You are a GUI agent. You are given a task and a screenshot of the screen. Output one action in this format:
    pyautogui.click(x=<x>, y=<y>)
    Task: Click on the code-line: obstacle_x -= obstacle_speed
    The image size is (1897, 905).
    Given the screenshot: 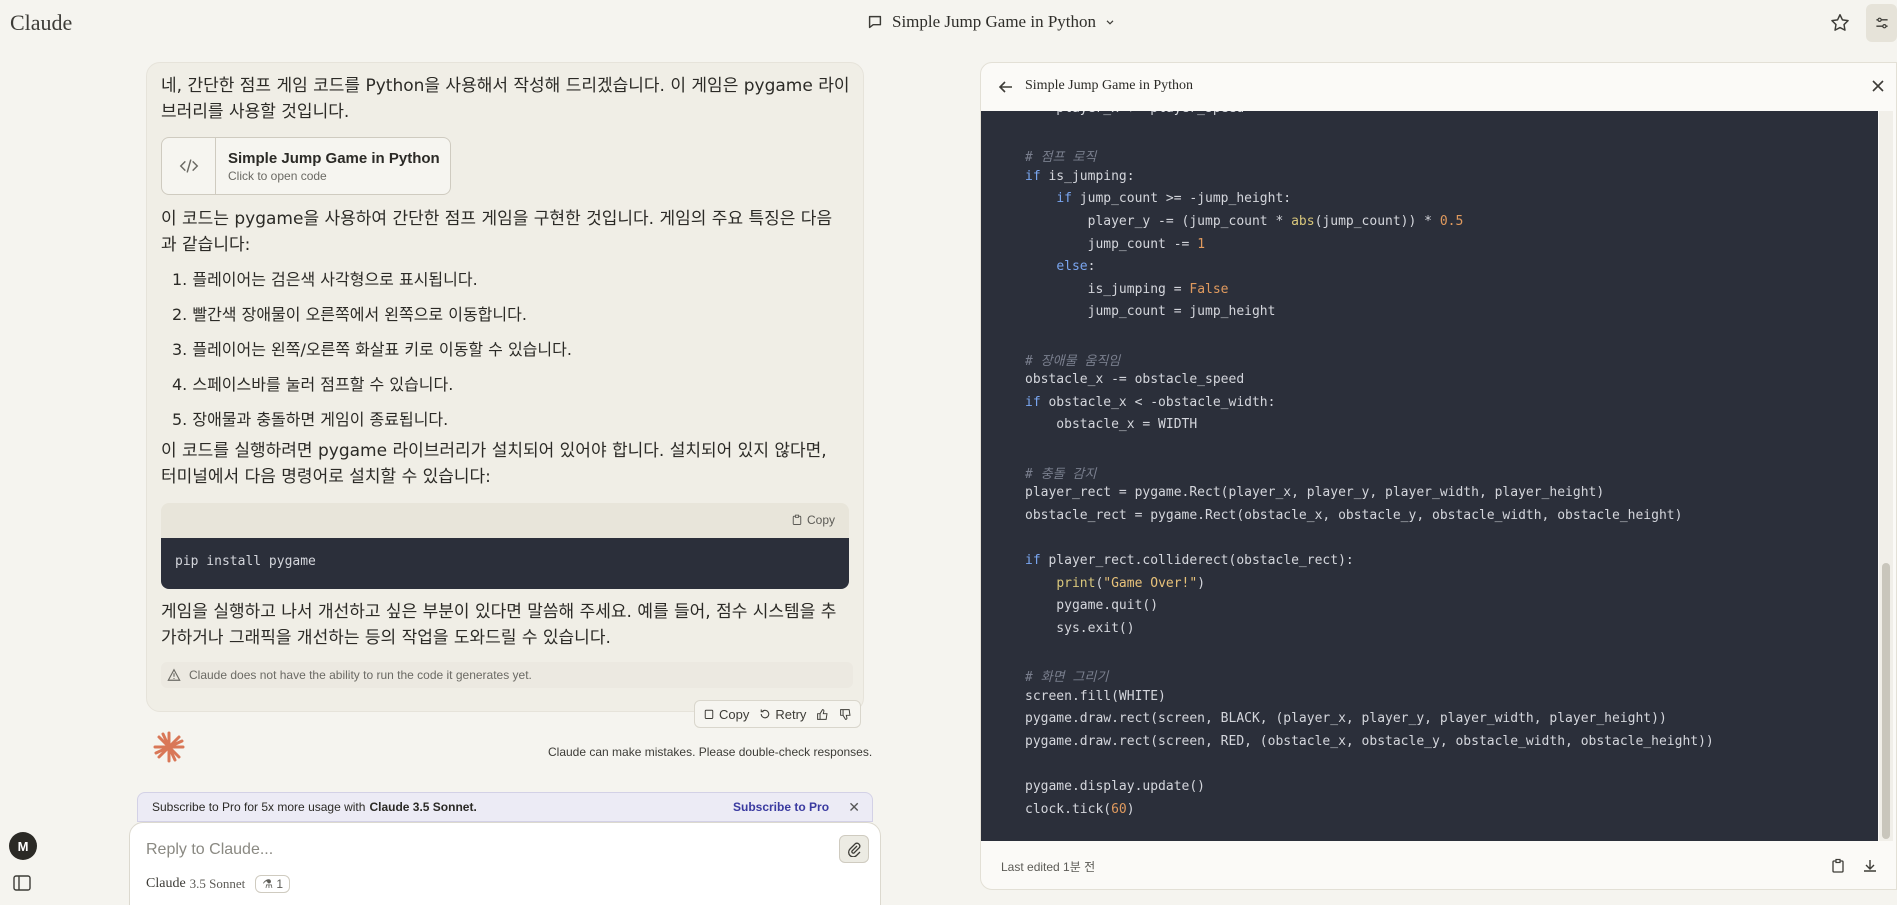 What is the action you would take?
    pyautogui.click(x=1135, y=380)
    